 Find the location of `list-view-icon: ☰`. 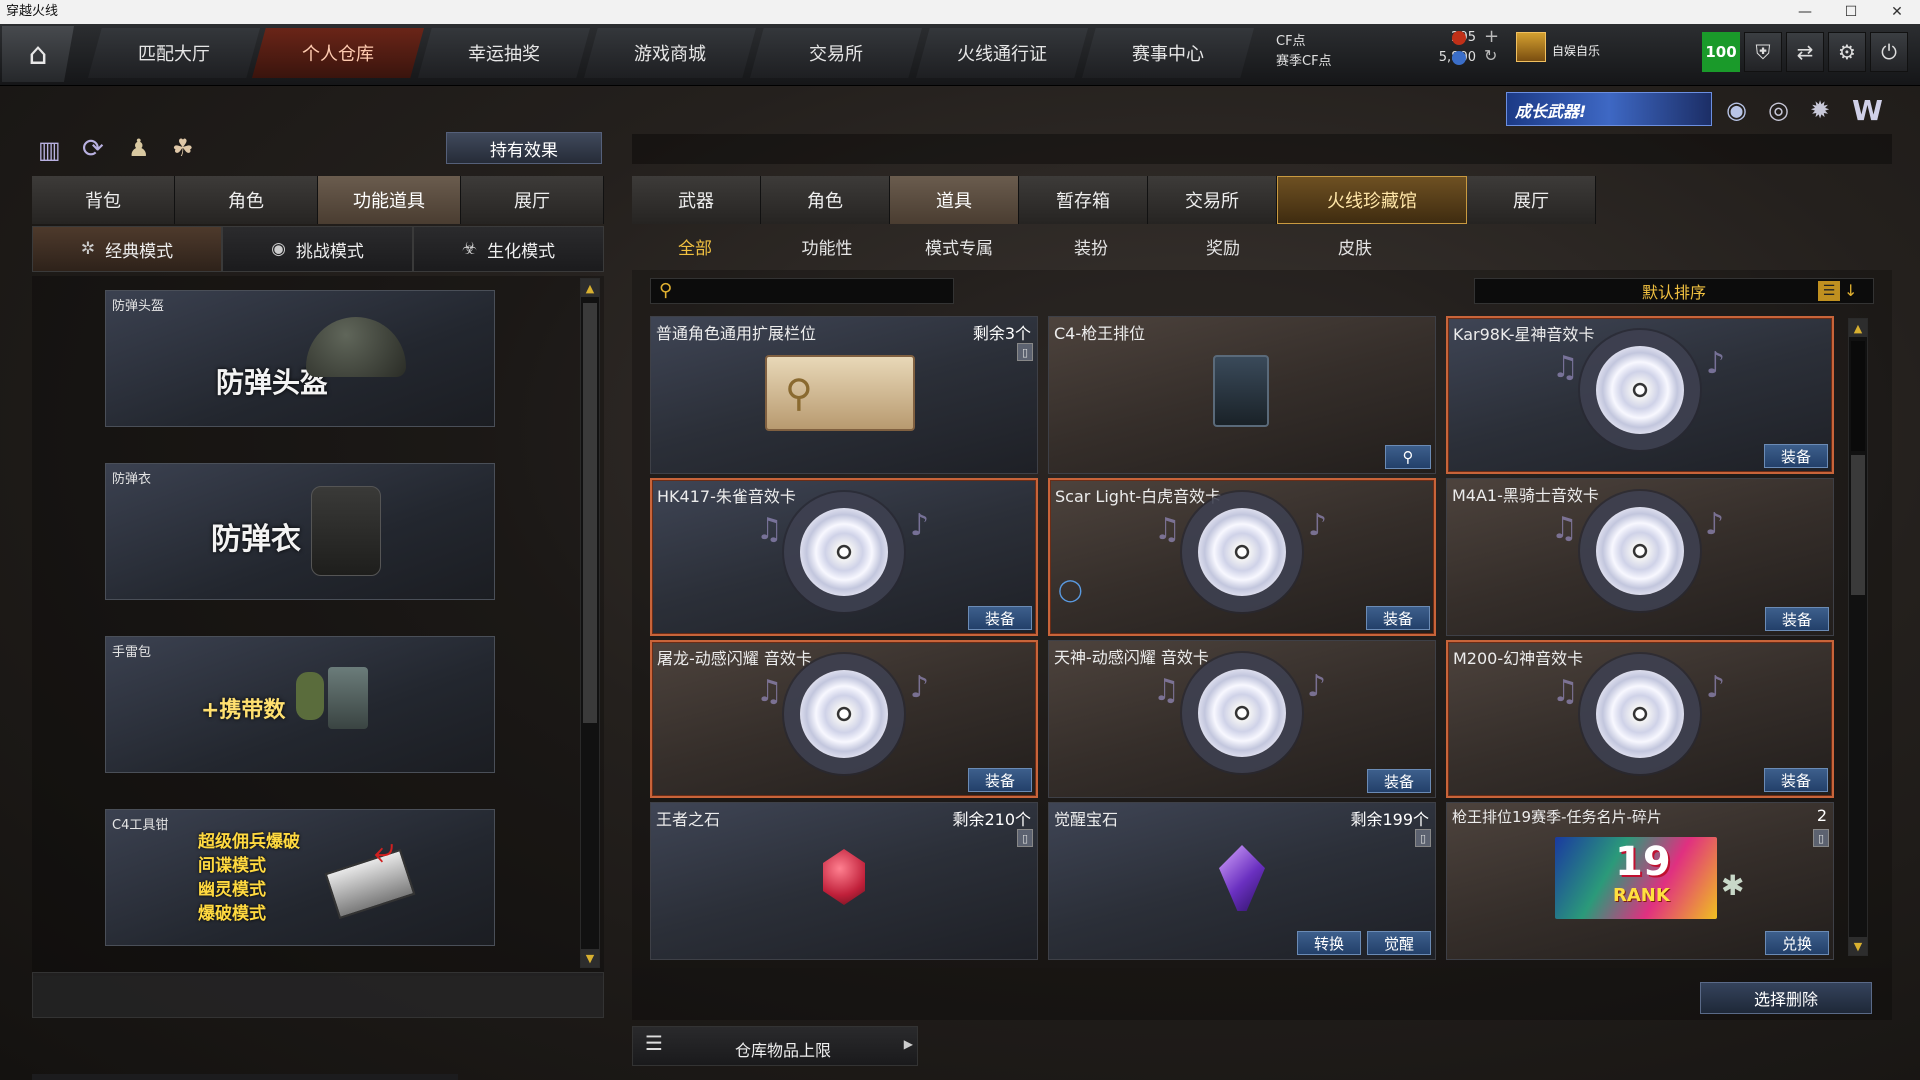

list-view-icon: ☰ is located at coordinates (1829, 291).